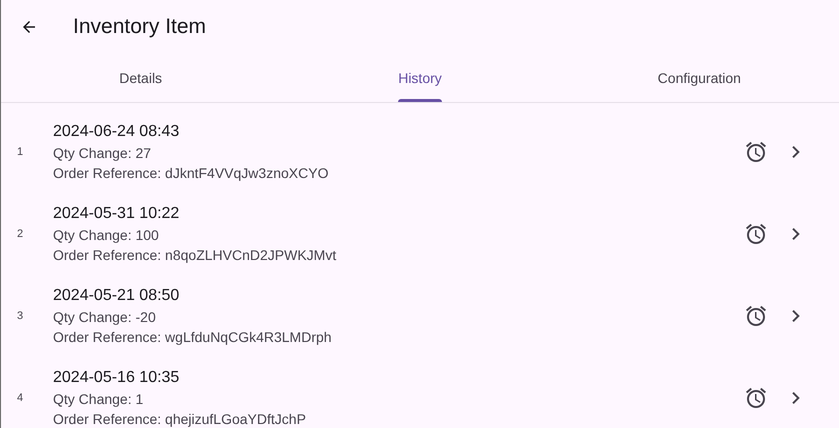  What do you see at coordinates (20, 234) in the screenshot?
I see `row-number: 2` at bounding box center [20, 234].